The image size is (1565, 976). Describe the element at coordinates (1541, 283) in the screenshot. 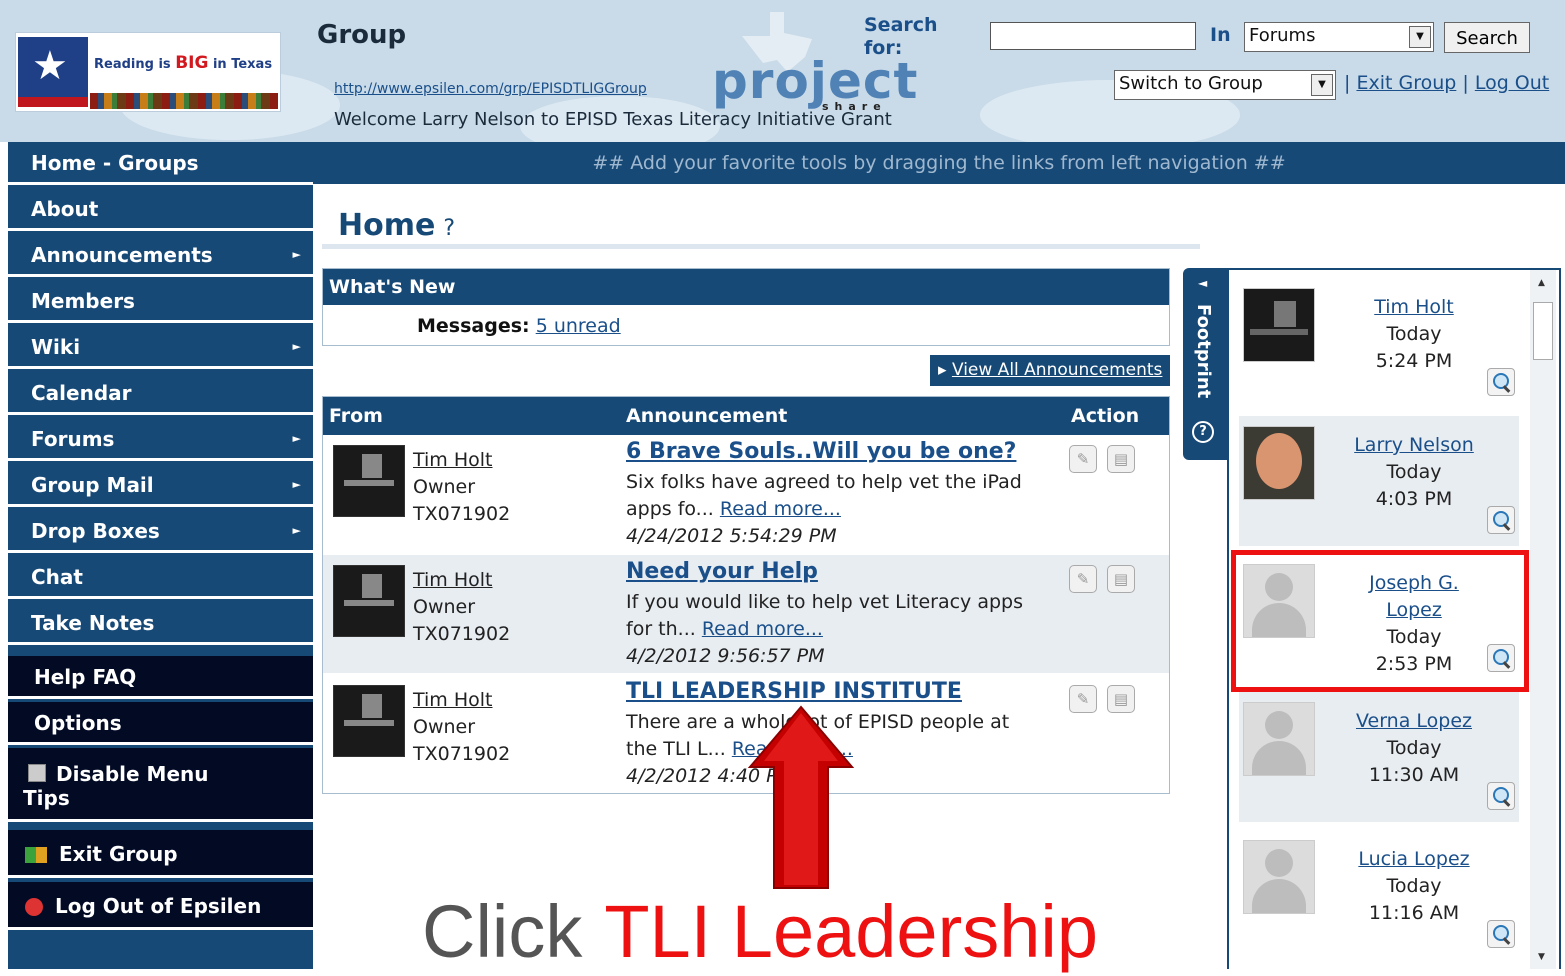

I see `scroll-up-icon: ▲` at that location.